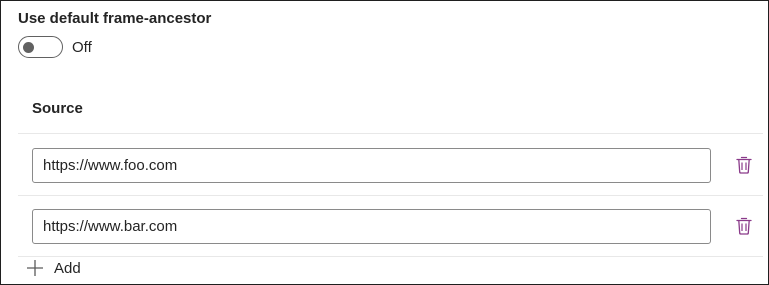 The height and width of the screenshot is (285, 769). Describe the element at coordinates (57, 108) in the screenshot. I see `source-column-header: Source` at that location.